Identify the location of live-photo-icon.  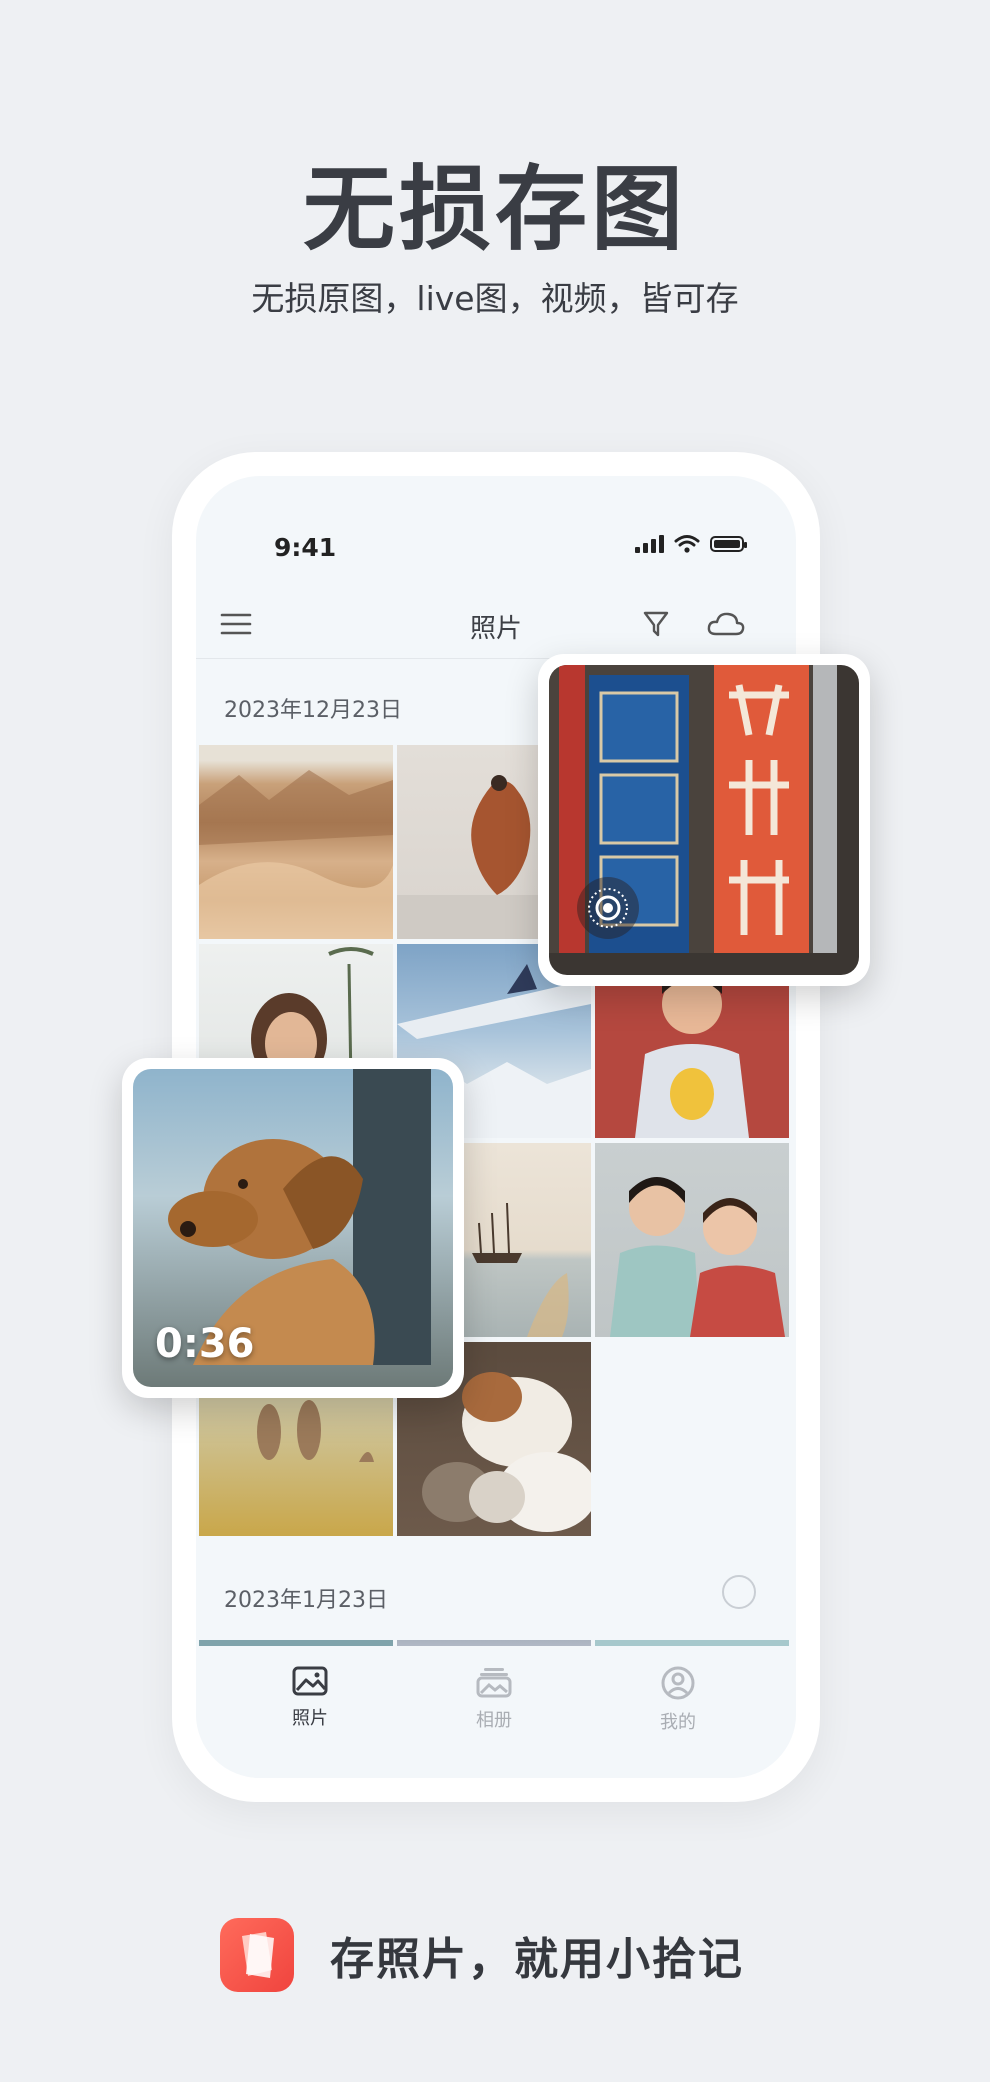
(608, 908).